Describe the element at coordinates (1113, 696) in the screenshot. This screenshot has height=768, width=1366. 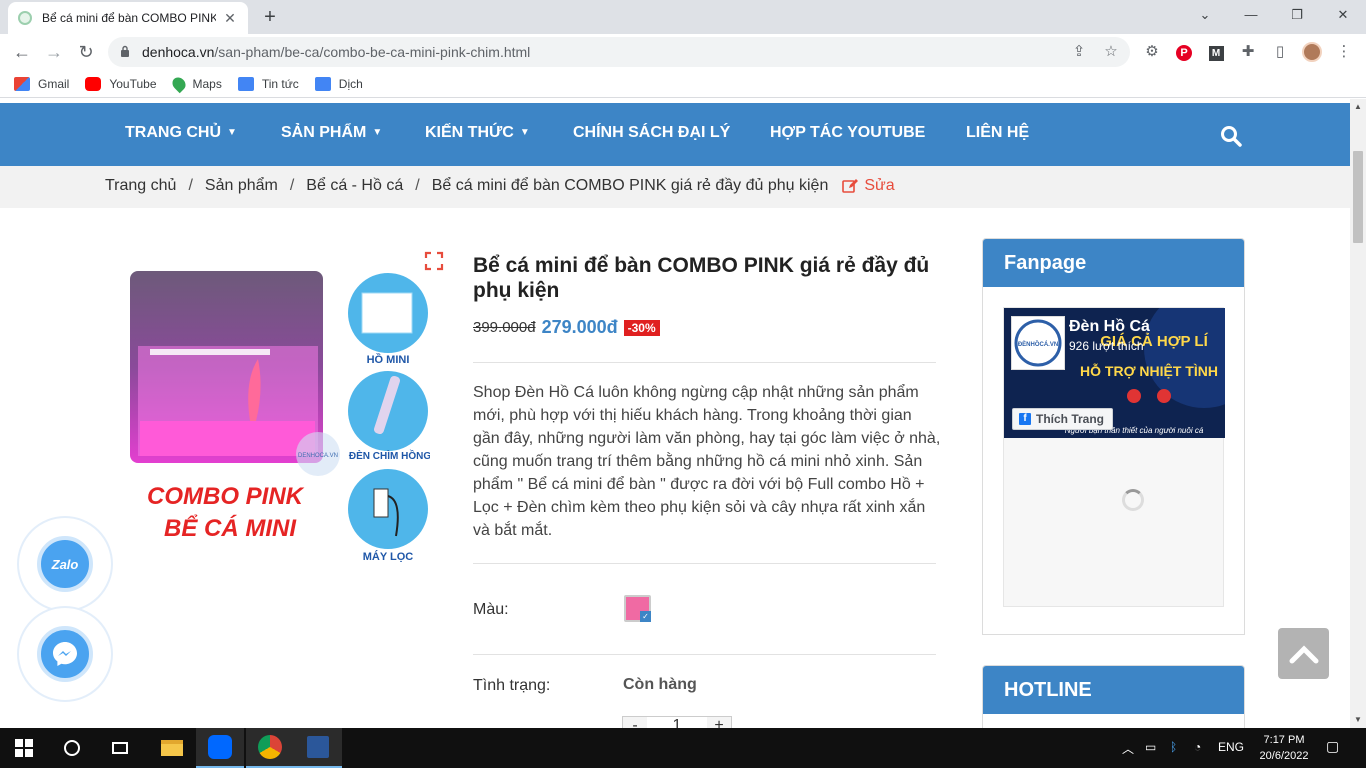
I see `hotline-widget: HOTLINE` at that location.